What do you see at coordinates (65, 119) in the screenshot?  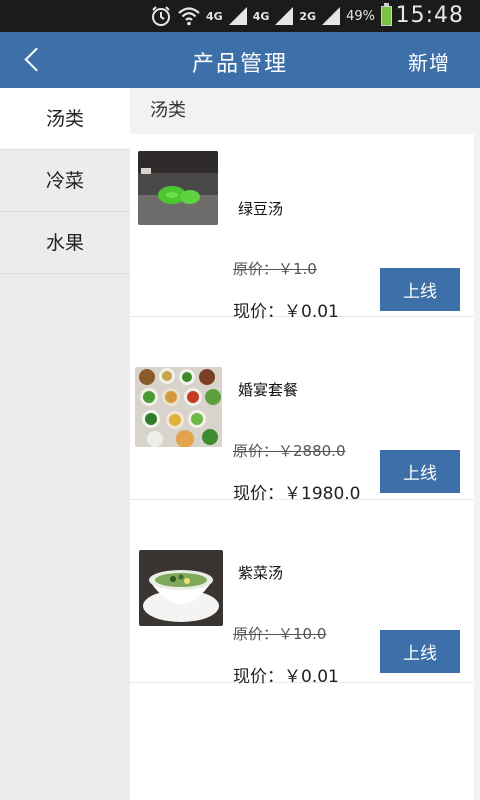 I see `sidebar-item-soup: 汤类` at bounding box center [65, 119].